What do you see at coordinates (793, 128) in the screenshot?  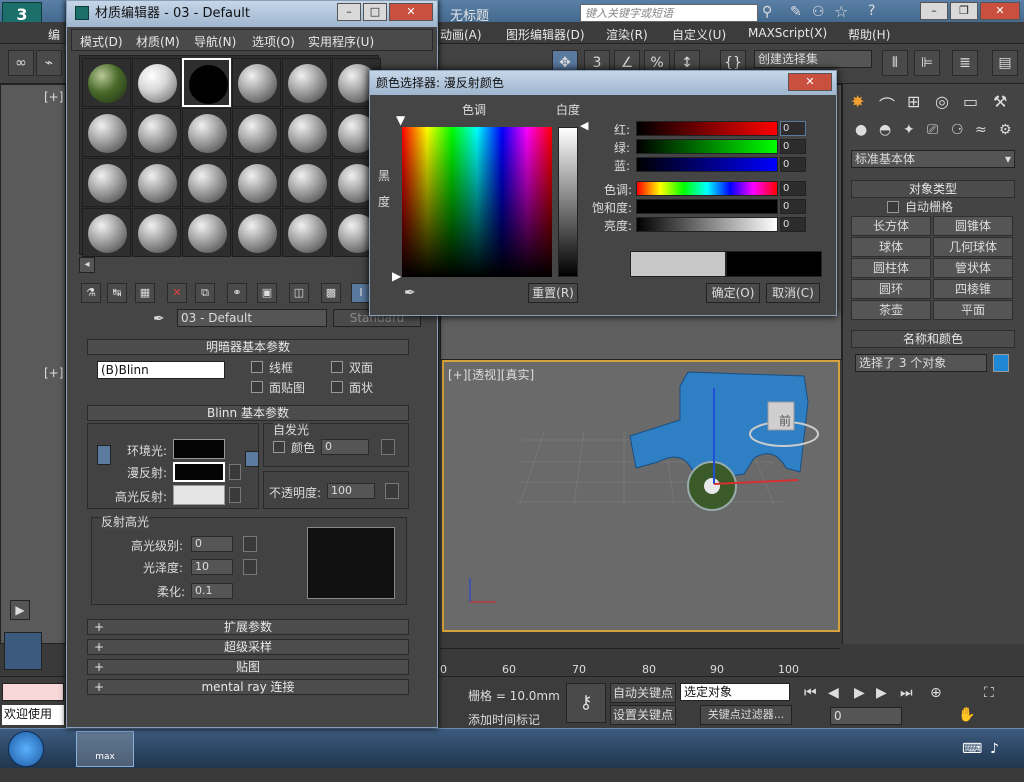 I see `red-input: 0` at bounding box center [793, 128].